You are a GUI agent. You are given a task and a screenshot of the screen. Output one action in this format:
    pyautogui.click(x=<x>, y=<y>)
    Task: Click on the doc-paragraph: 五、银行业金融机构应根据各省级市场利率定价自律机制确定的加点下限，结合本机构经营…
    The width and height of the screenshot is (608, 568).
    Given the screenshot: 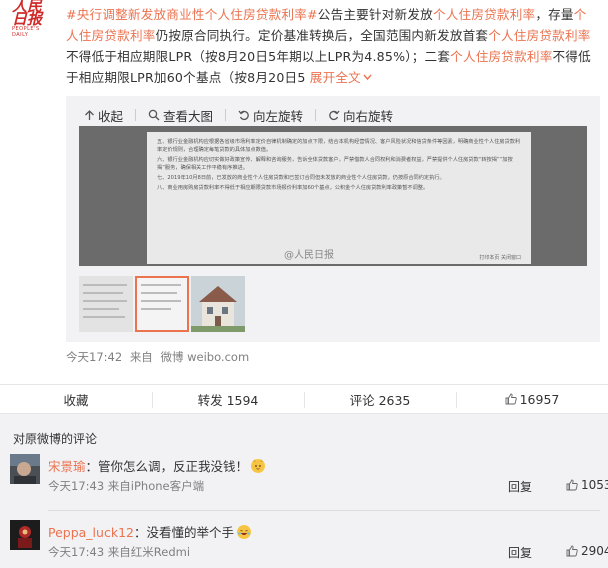 What is the action you would take?
    pyautogui.click(x=339, y=146)
    